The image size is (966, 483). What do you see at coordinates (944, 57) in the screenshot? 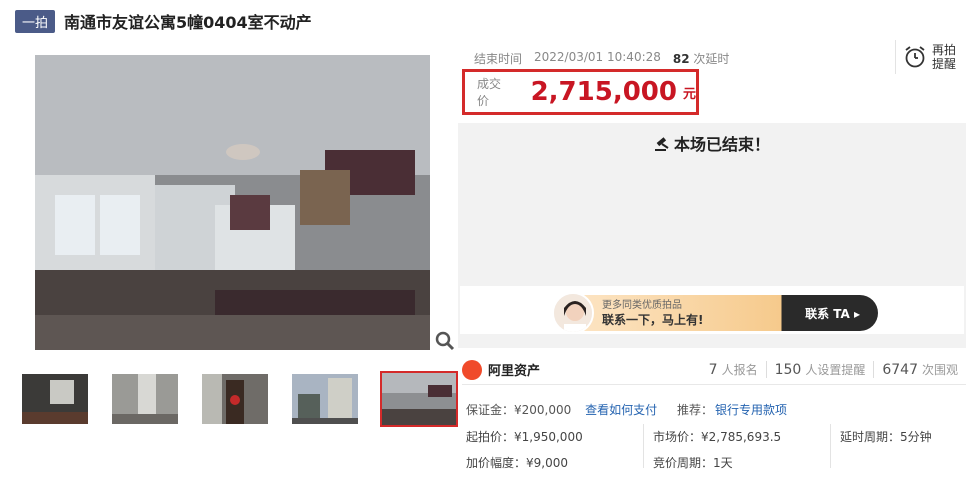
I see `remind-label: 再拍提醒` at bounding box center [944, 57].